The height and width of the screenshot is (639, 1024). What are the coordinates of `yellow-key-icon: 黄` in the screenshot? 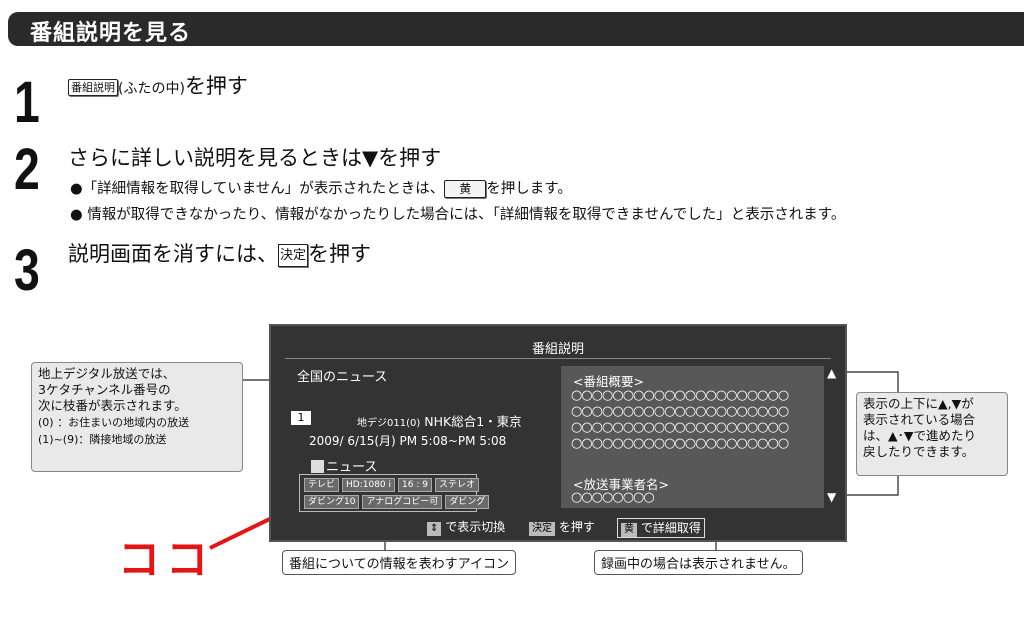 It's located at (629, 530).